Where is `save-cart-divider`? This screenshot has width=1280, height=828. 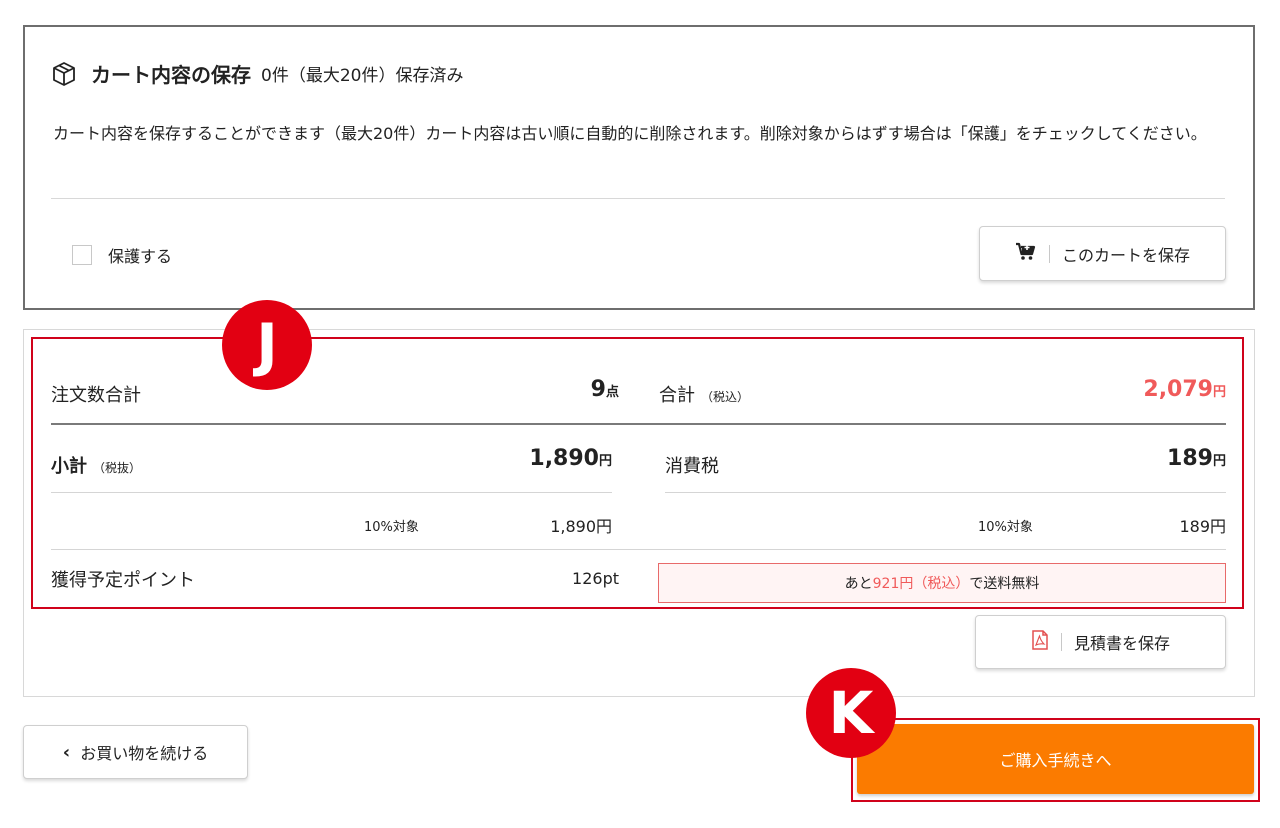 save-cart-divider is located at coordinates (638, 198).